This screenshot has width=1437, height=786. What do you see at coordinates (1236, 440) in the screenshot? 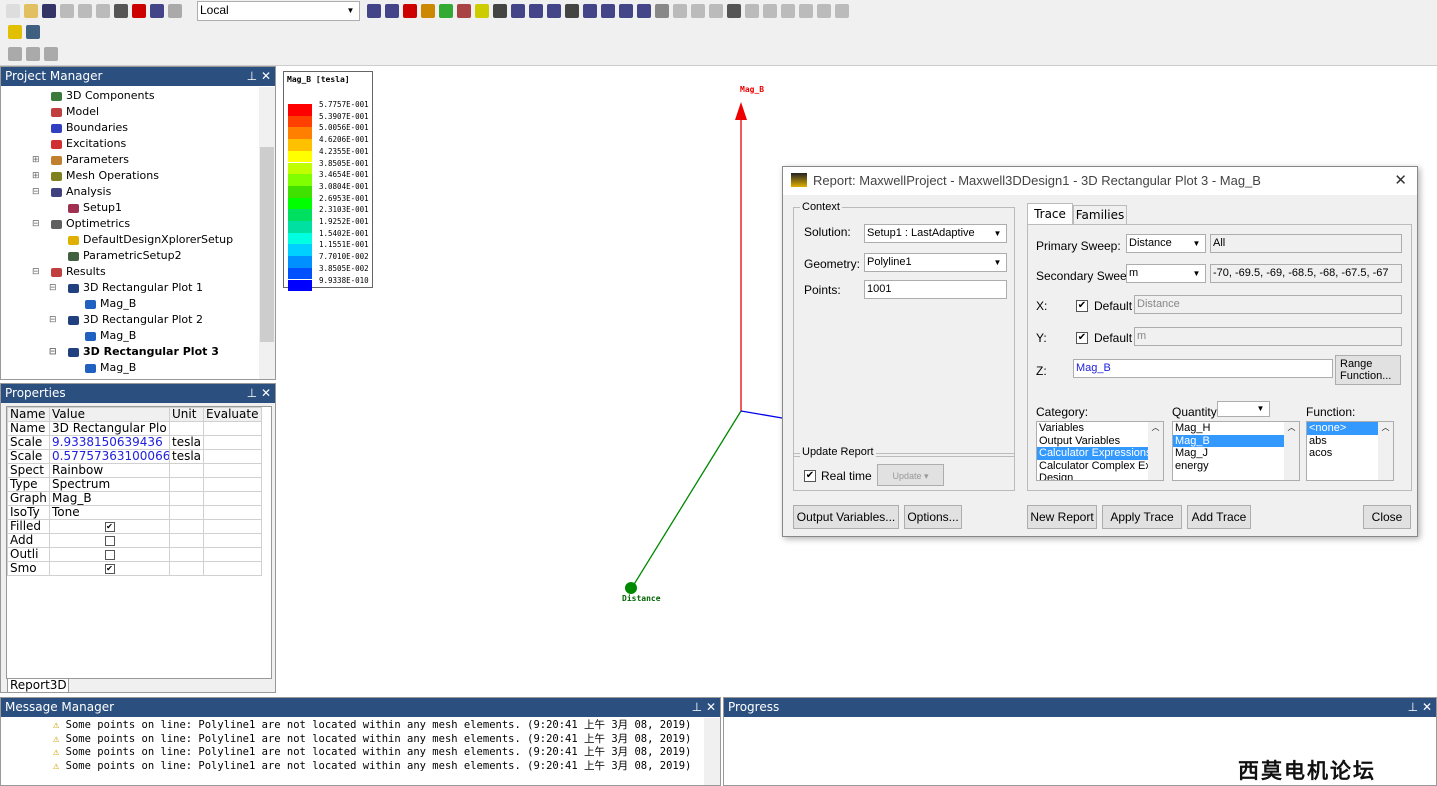
I see `list-item: Mag_B` at bounding box center [1236, 440].